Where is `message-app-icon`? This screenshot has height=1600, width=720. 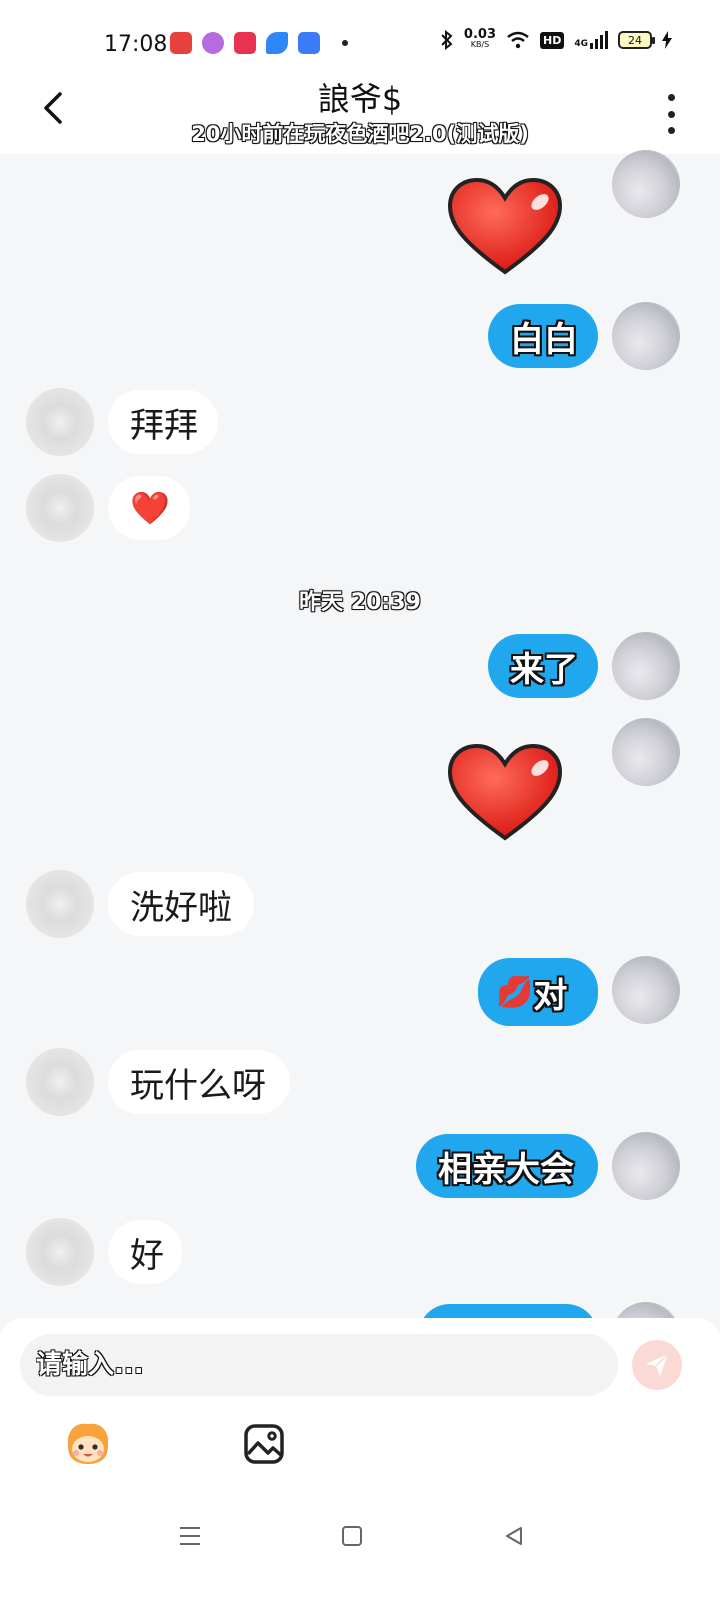 message-app-icon is located at coordinates (309, 43).